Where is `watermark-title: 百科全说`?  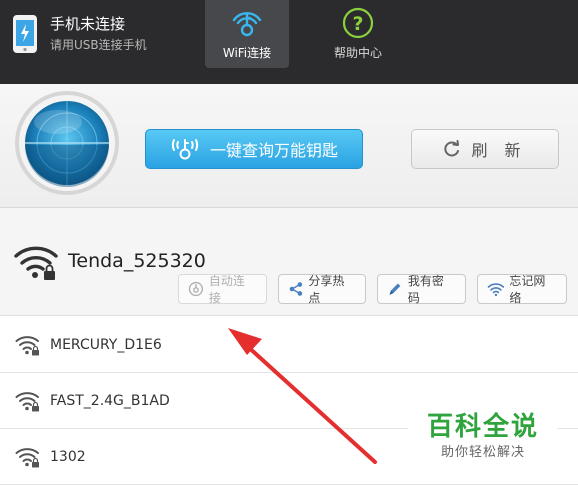 watermark-title: 百科全说 is located at coordinates (482, 427).